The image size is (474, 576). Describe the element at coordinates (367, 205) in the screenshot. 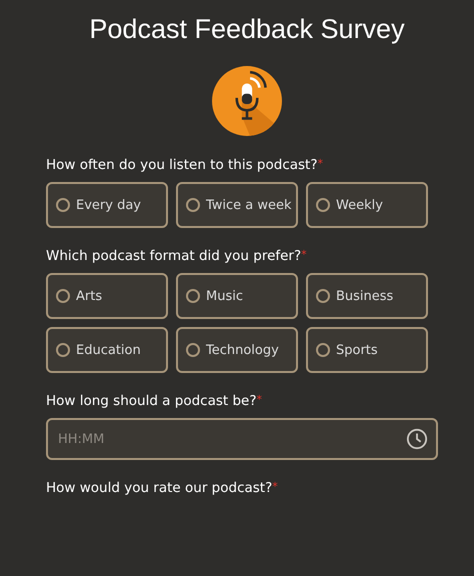

I see `radio-option: Weekly` at that location.